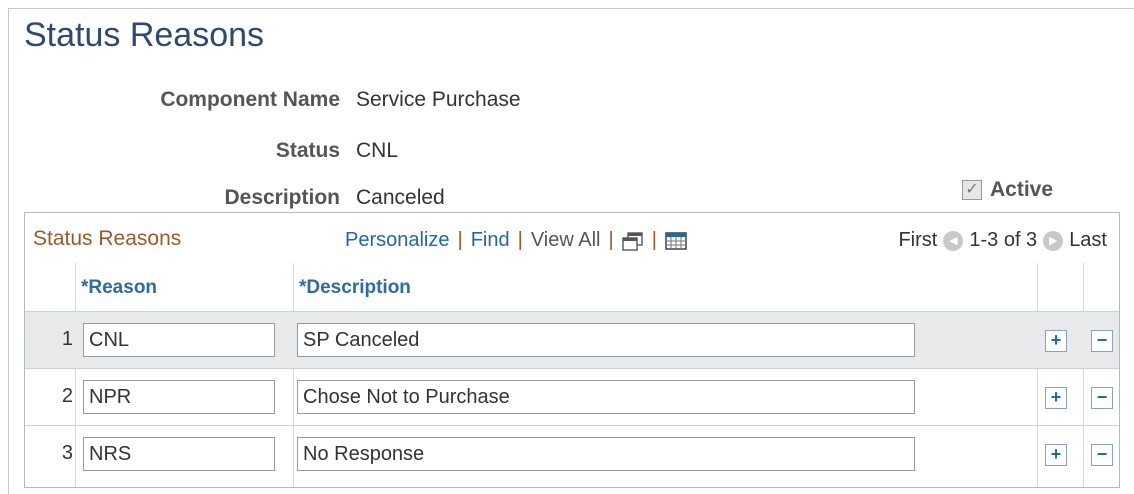  Describe the element at coordinates (250, 99) in the screenshot. I see `component-name-label: Component Name` at that location.